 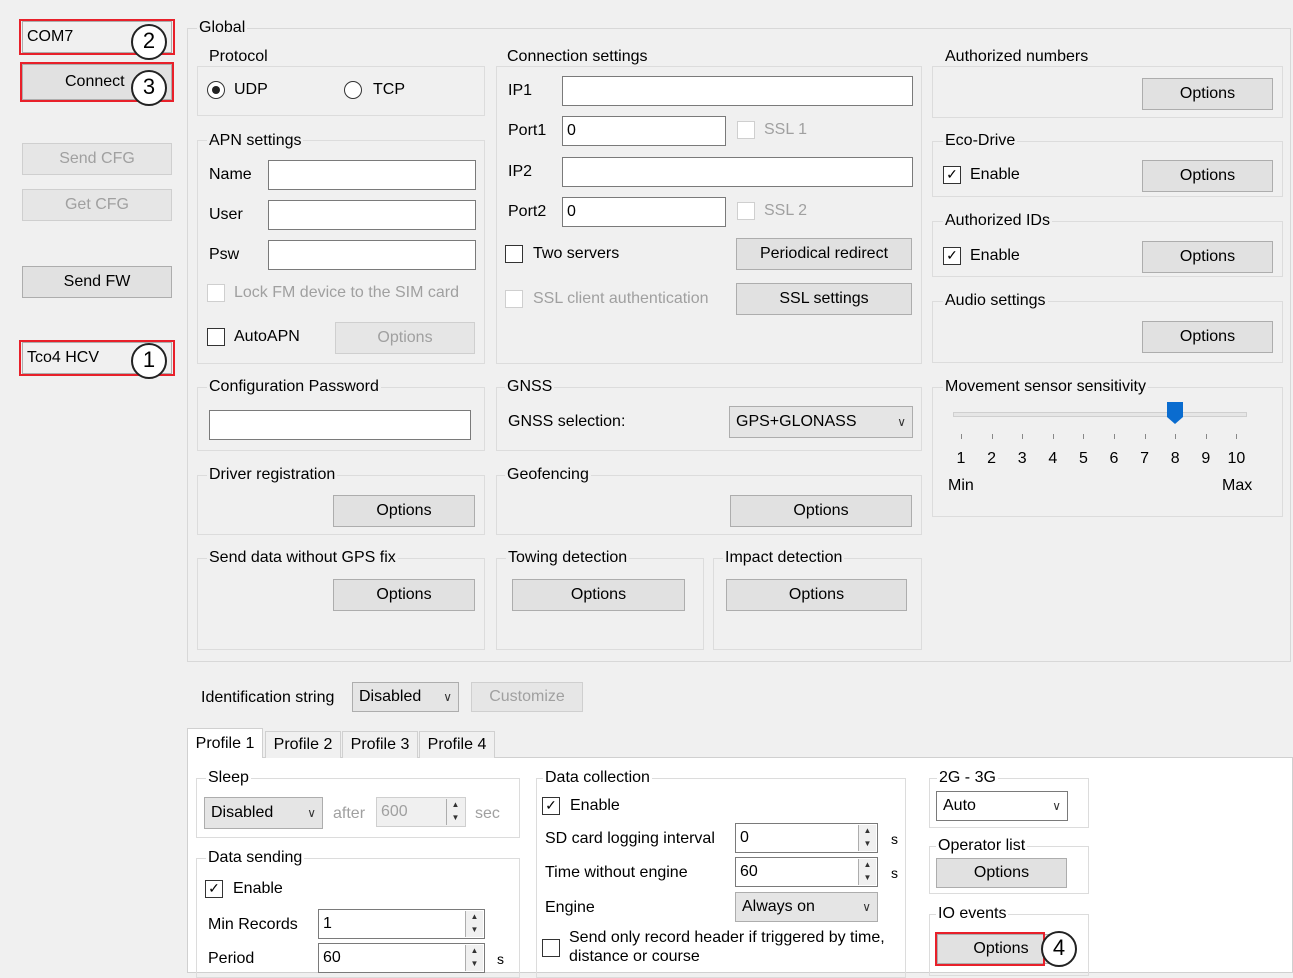 What do you see at coordinates (474, 924) in the screenshot?
I see `min-records-spinner: ▲ ▼` at bounding box center [474, 924].